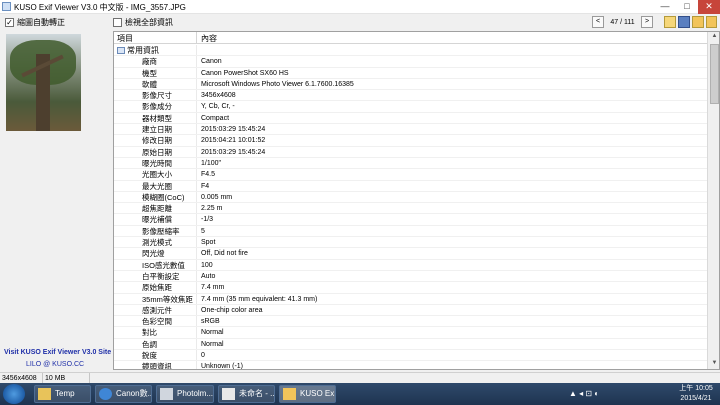 The width and height of the screenshot is (720, 405). I want to click on exif-row: 色彩空間 sRGB, so click(410, 322).